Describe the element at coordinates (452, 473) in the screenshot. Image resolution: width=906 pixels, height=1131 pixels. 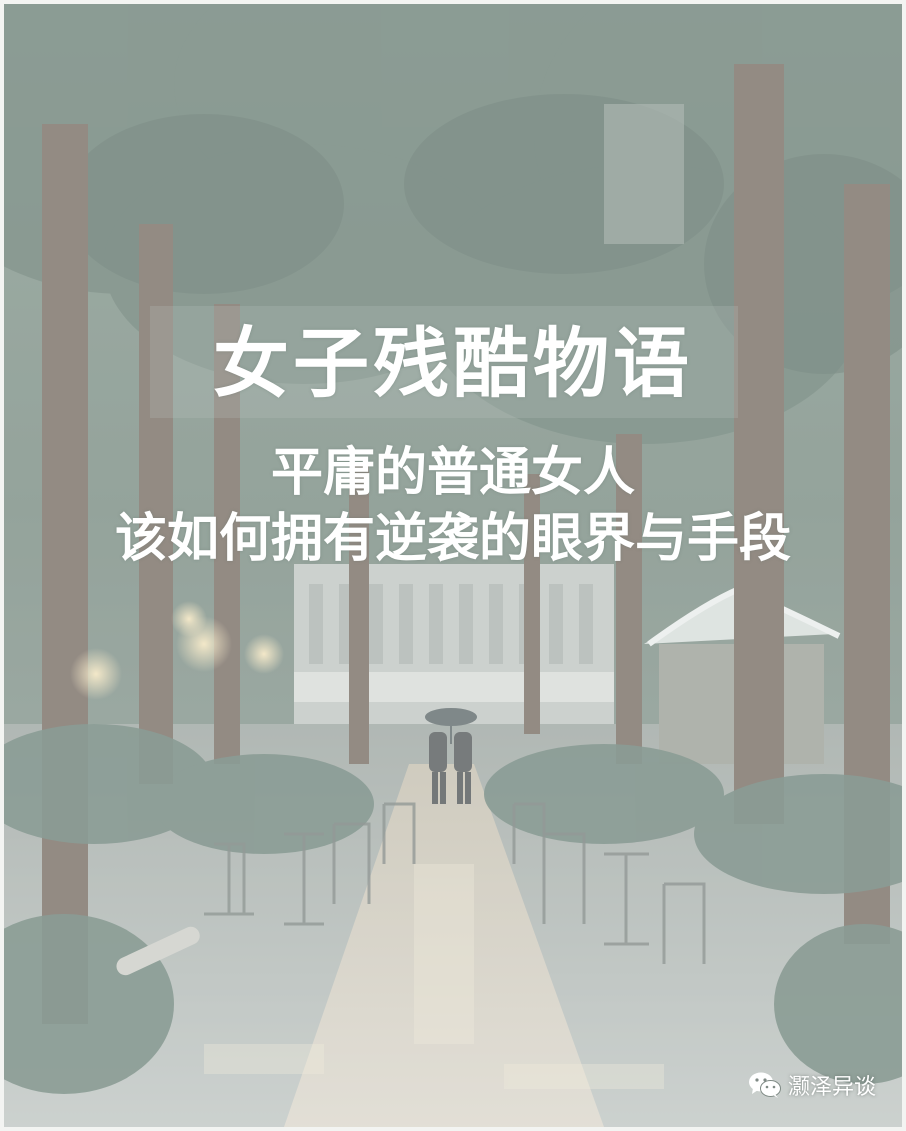
I see `subtitle-line-1: 平庸的普通女人` at that location.